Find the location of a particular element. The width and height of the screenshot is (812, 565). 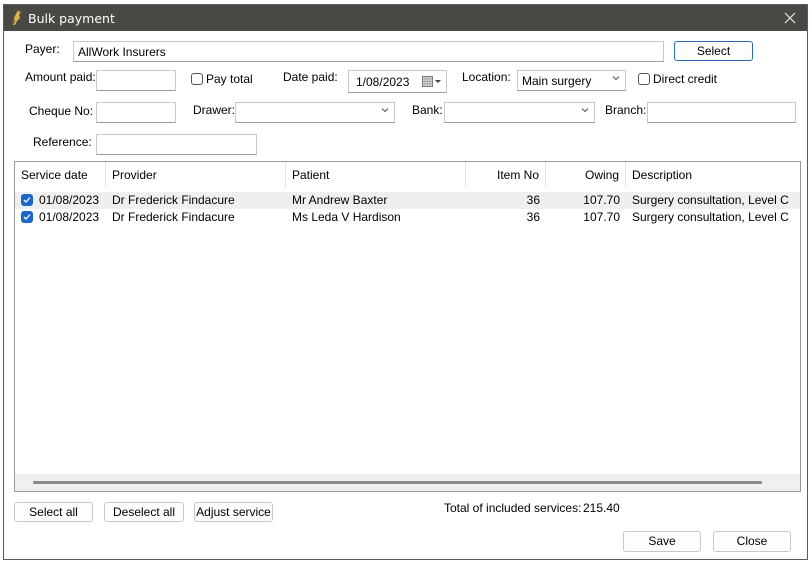

scrollbar-thumb is located at coordinates (397, 482).